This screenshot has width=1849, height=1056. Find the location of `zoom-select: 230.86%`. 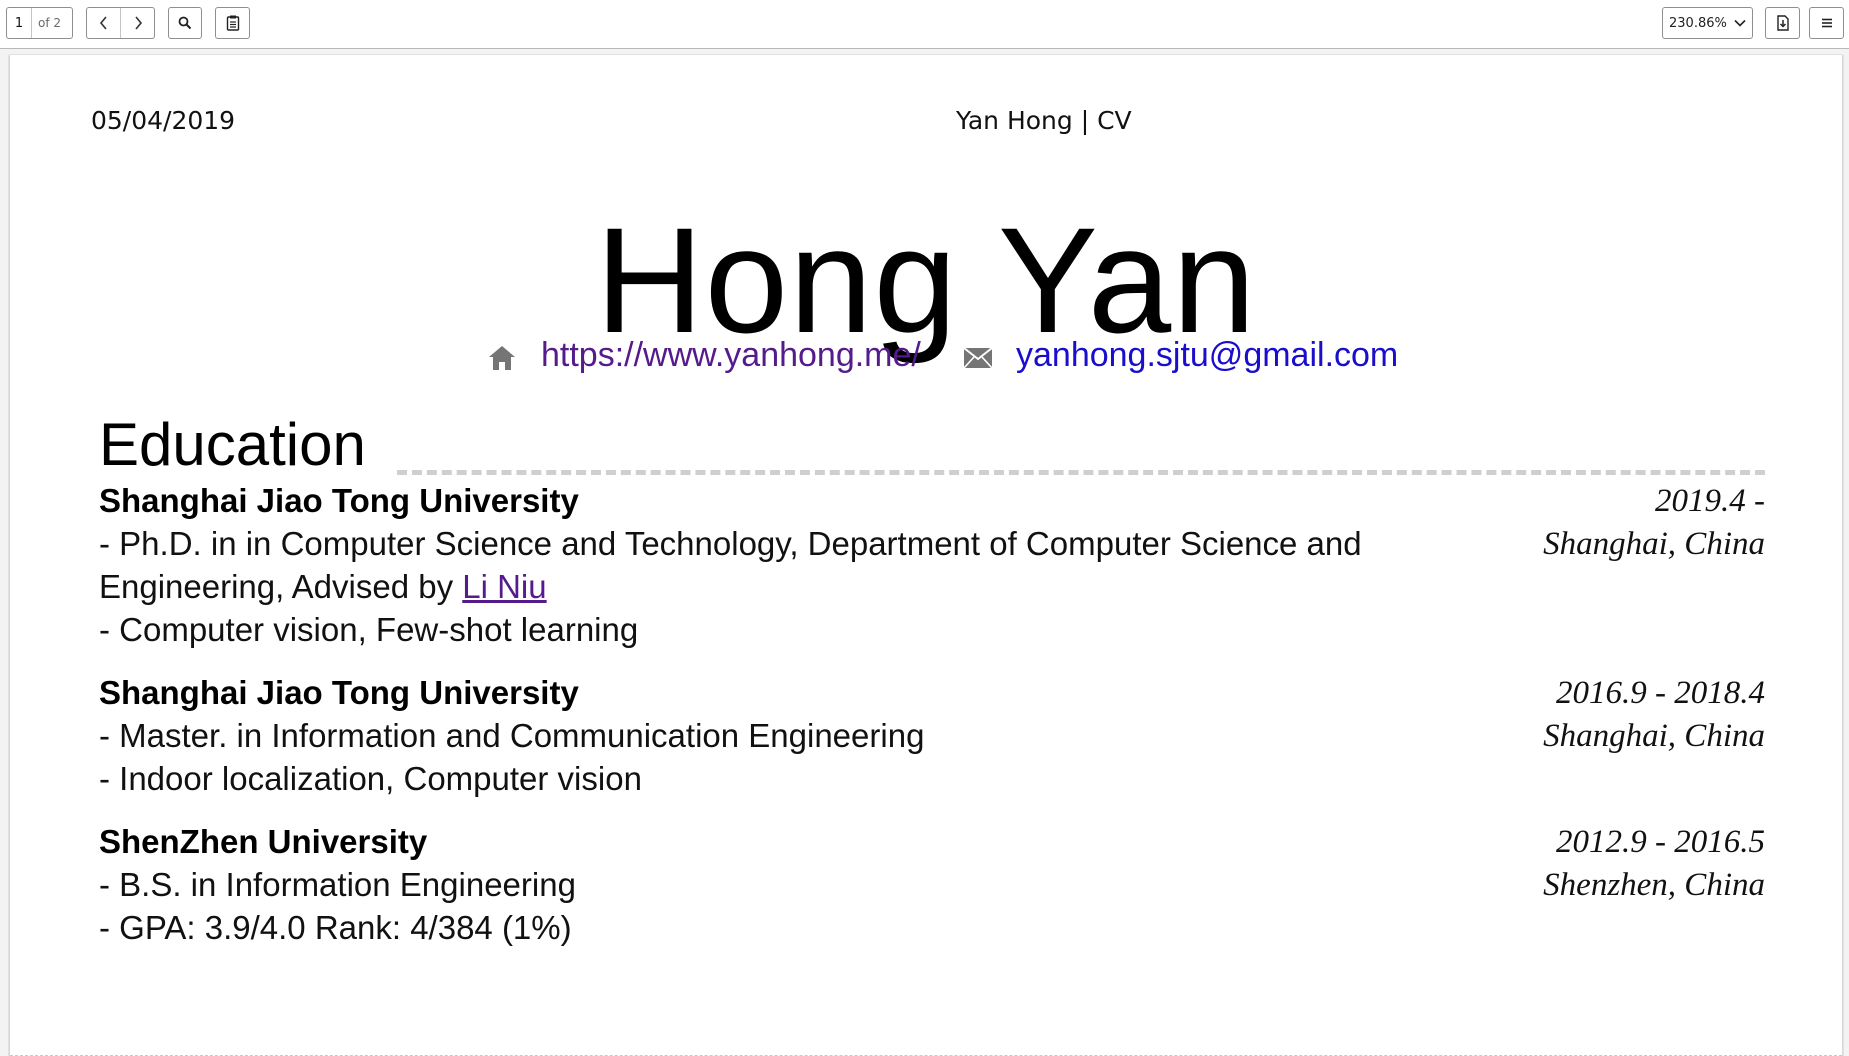

zoom-select: 230.86% is located at coordinates (1707, 23).